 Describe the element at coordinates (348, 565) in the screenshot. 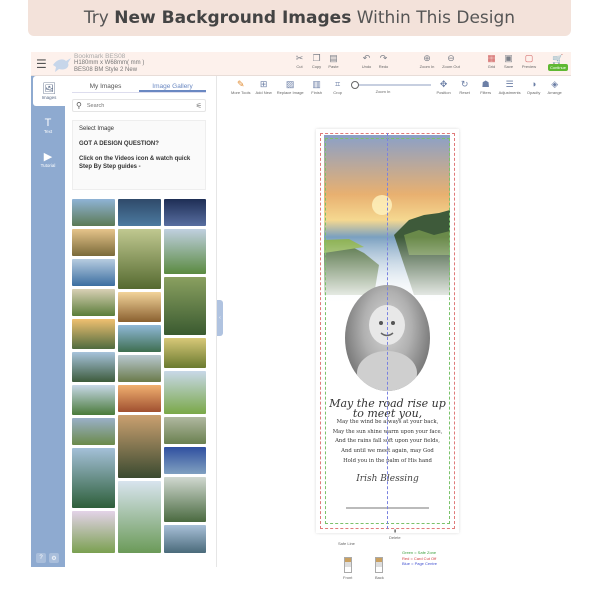

I see `front-page-thumb` at that location.